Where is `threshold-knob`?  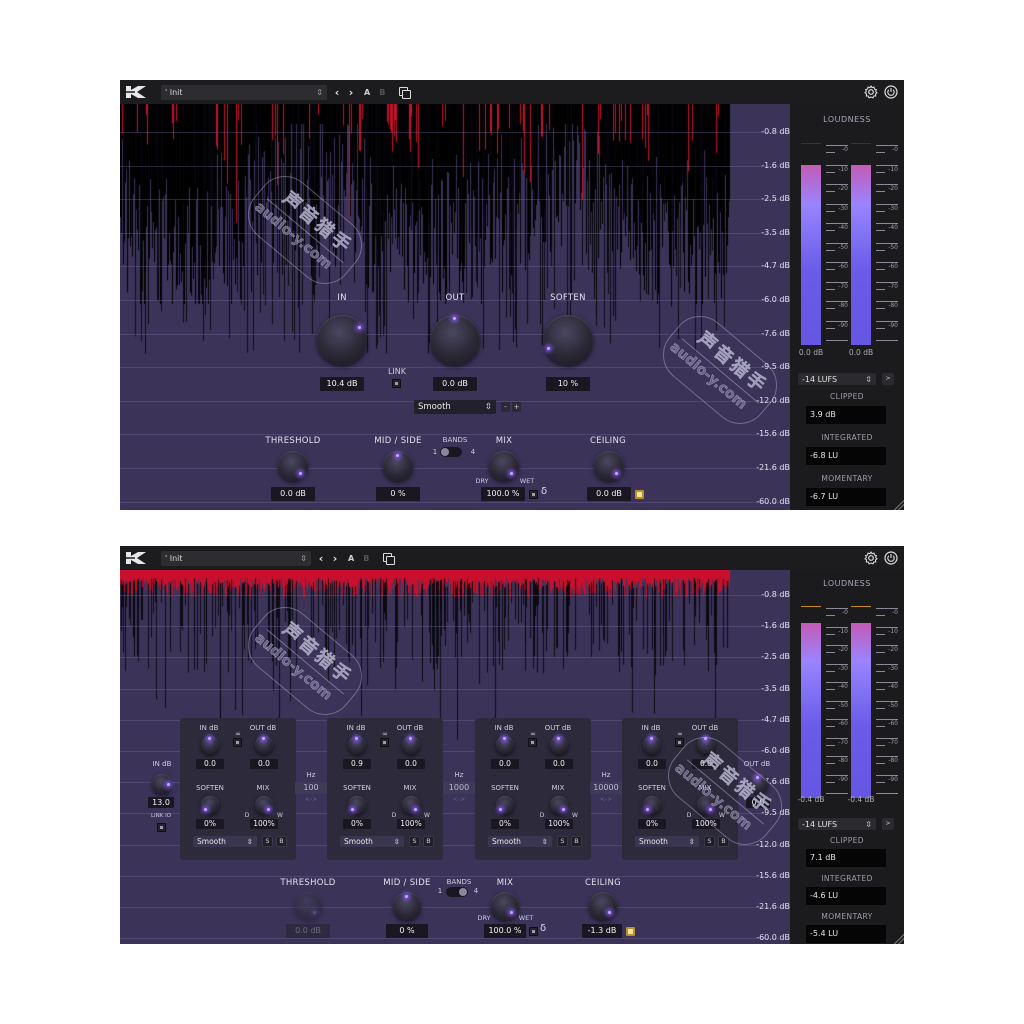
threshold-knob is located at coordinates (308, 906).